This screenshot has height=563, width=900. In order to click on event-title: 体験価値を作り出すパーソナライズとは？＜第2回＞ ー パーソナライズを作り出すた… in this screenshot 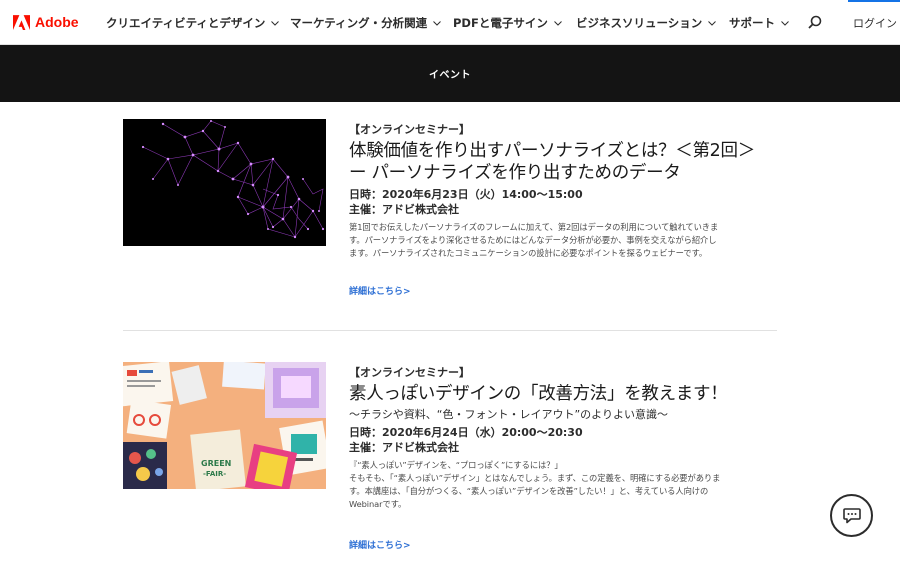, I will do `click(563, 162)`.